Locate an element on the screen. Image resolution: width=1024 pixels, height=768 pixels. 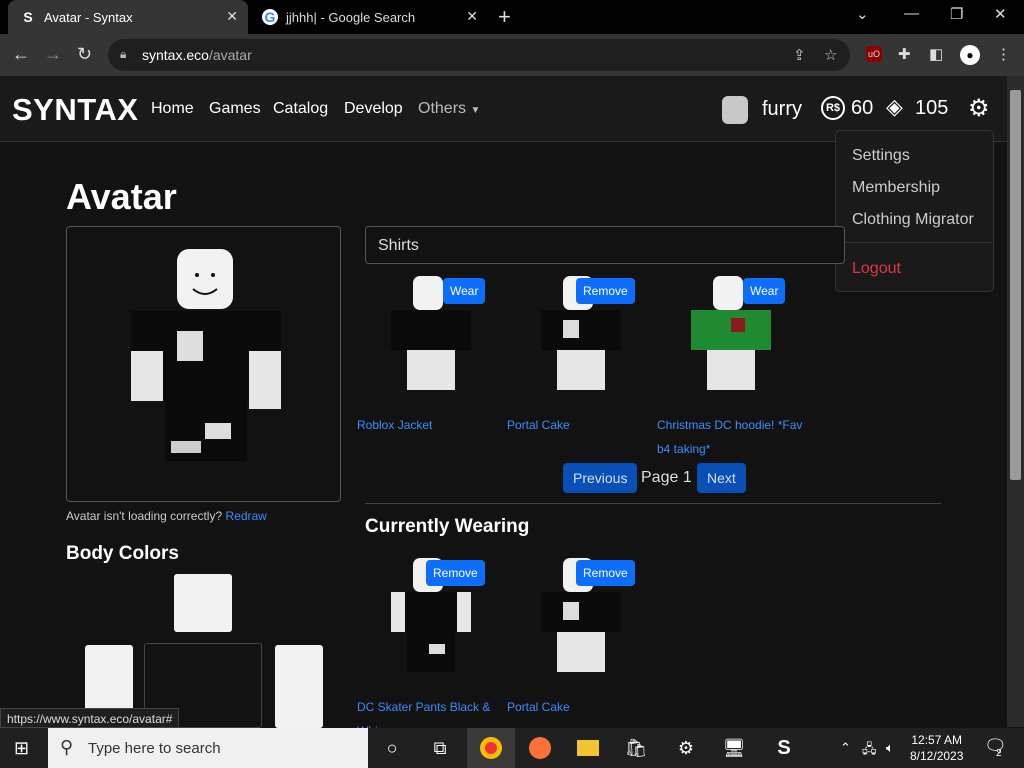
chrome-icon is located at coordinates (491, 748).